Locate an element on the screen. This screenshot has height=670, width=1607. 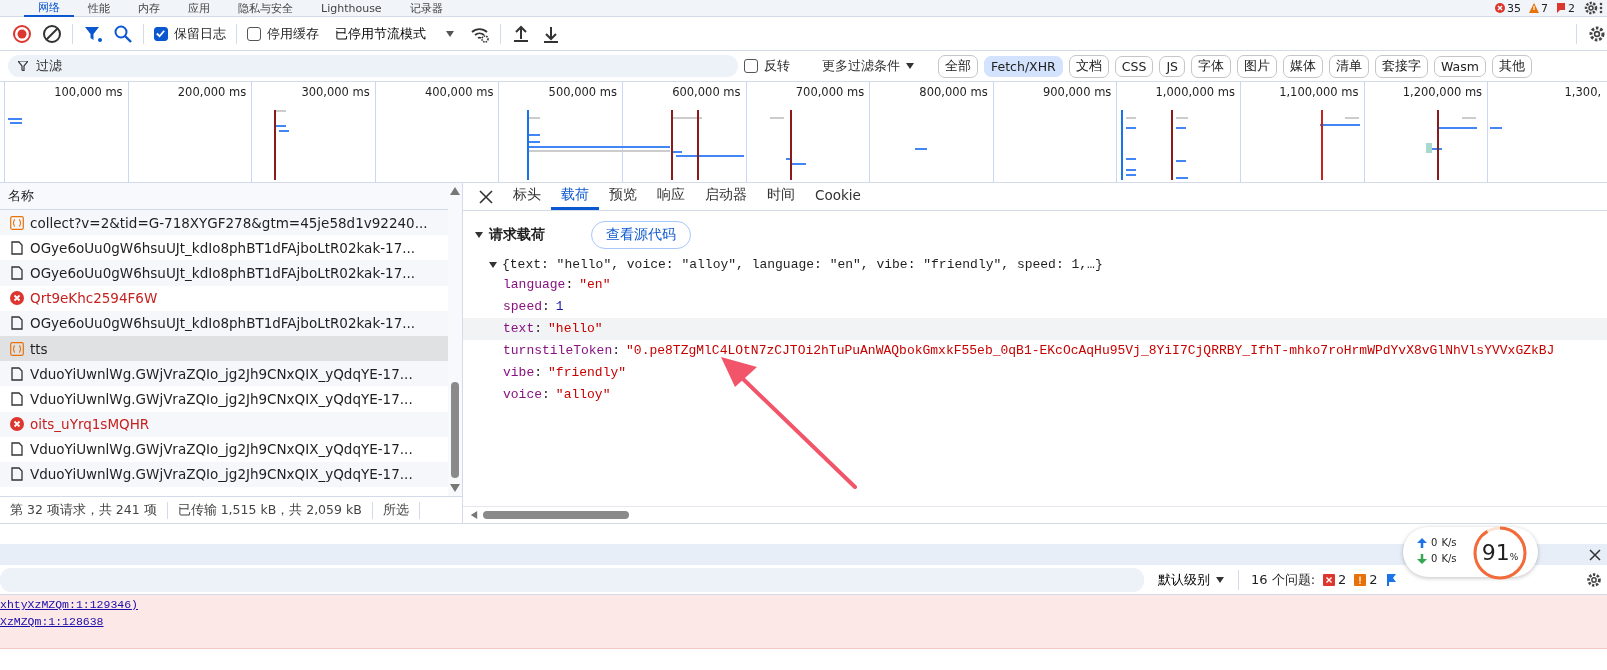
type-filter-chip: 清单 is located at coordinates (1349, 66).